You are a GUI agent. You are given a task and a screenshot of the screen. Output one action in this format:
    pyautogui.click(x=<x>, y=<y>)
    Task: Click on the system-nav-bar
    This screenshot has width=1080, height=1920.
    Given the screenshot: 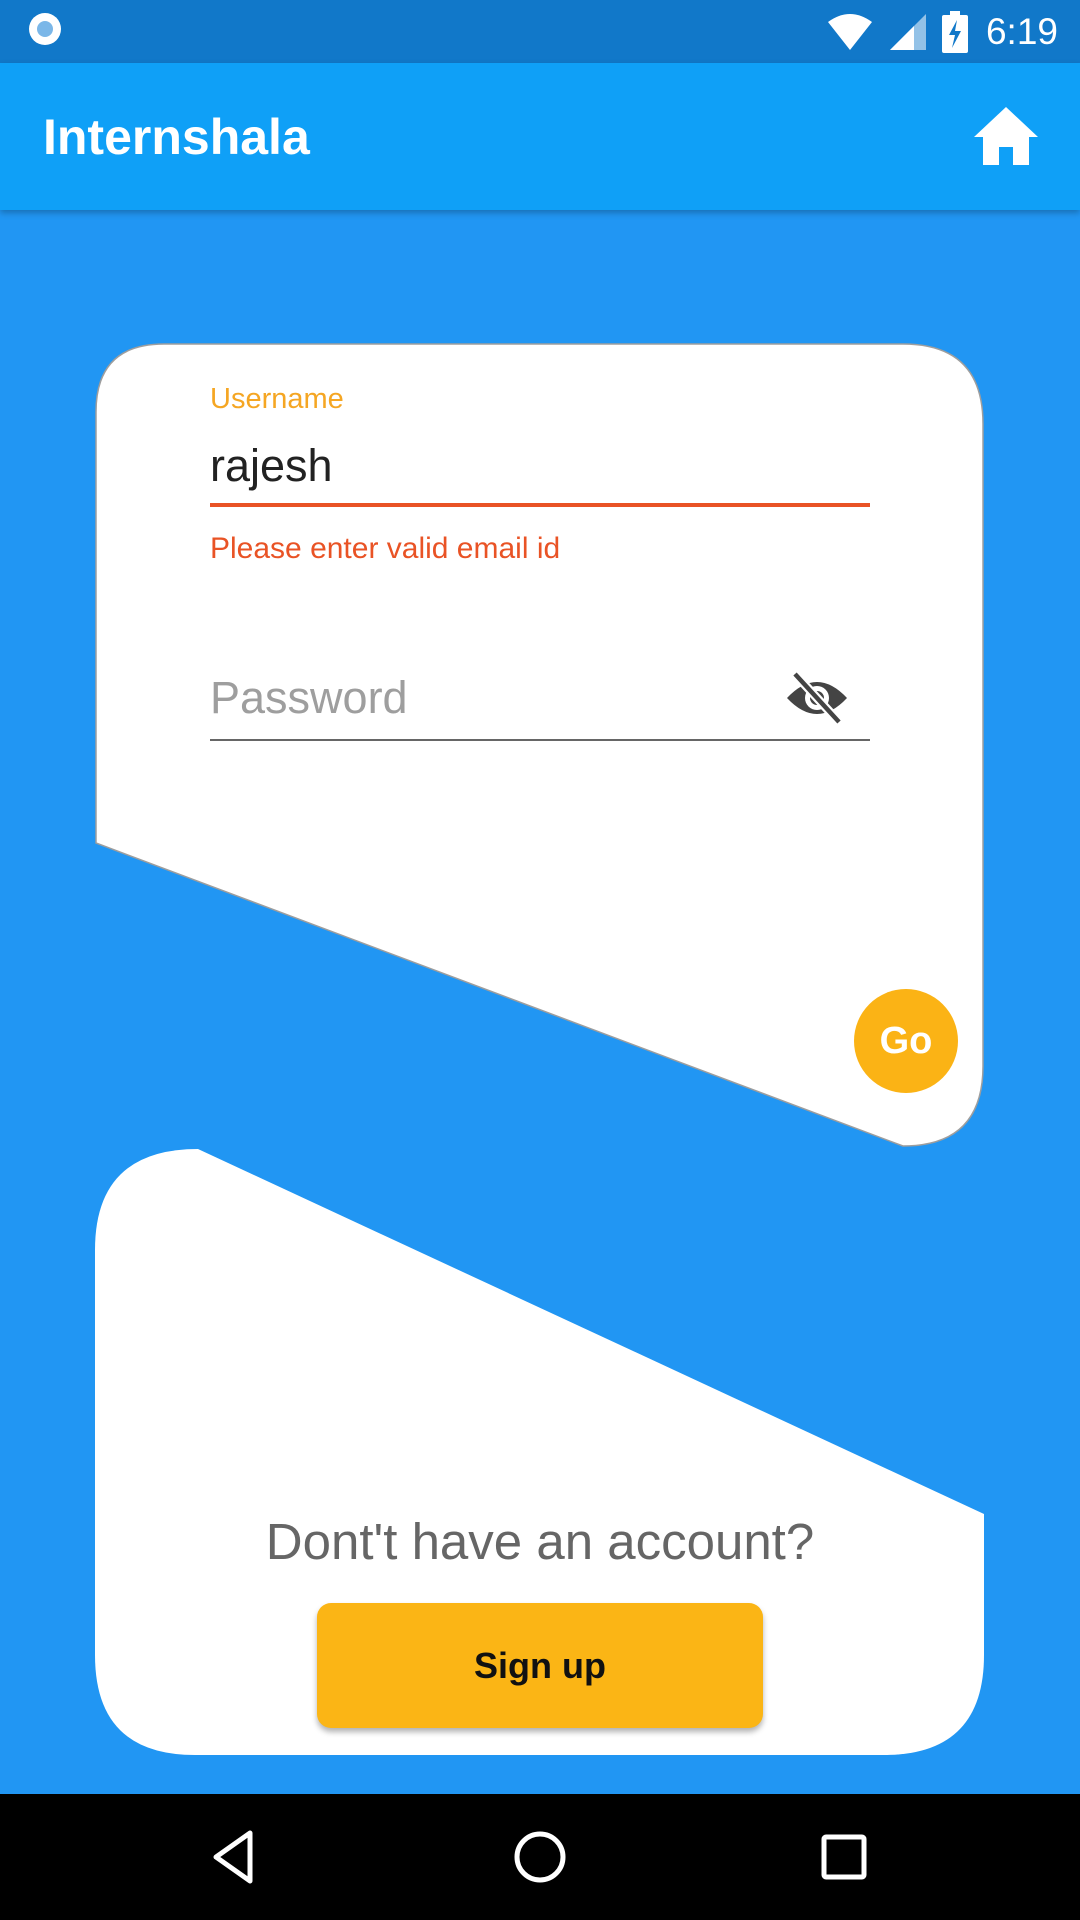 What is the action you would take?
    pyautogui.click(x=540, y=1857)
    